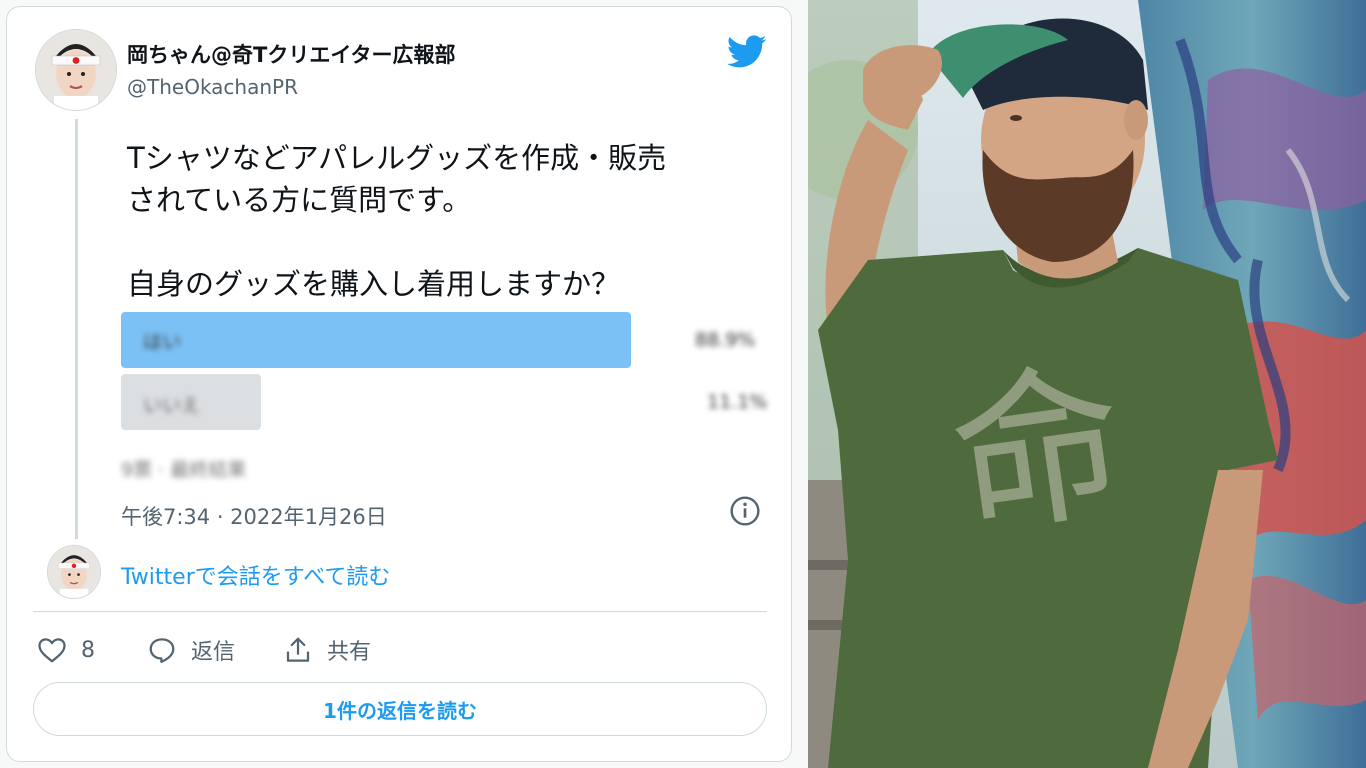 This screenshot has width=1366, height=768. I want to click on shirt-kanji-print: 命, so click(1038, 452).